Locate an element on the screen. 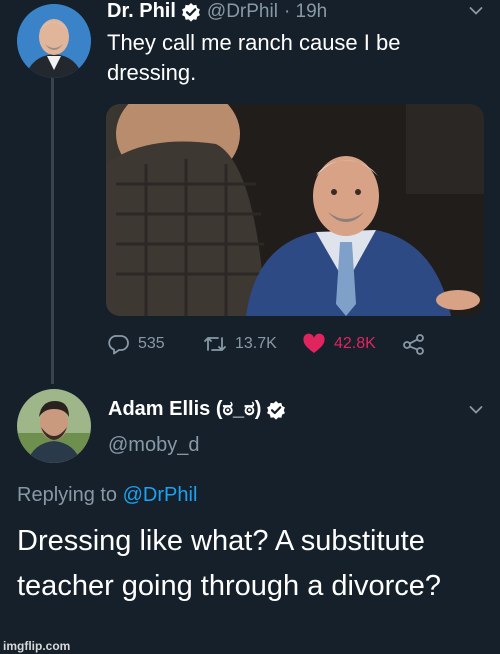  reply-header: Adam Ellis (ಠ_ಠ) is located at coordinates (197, 409).